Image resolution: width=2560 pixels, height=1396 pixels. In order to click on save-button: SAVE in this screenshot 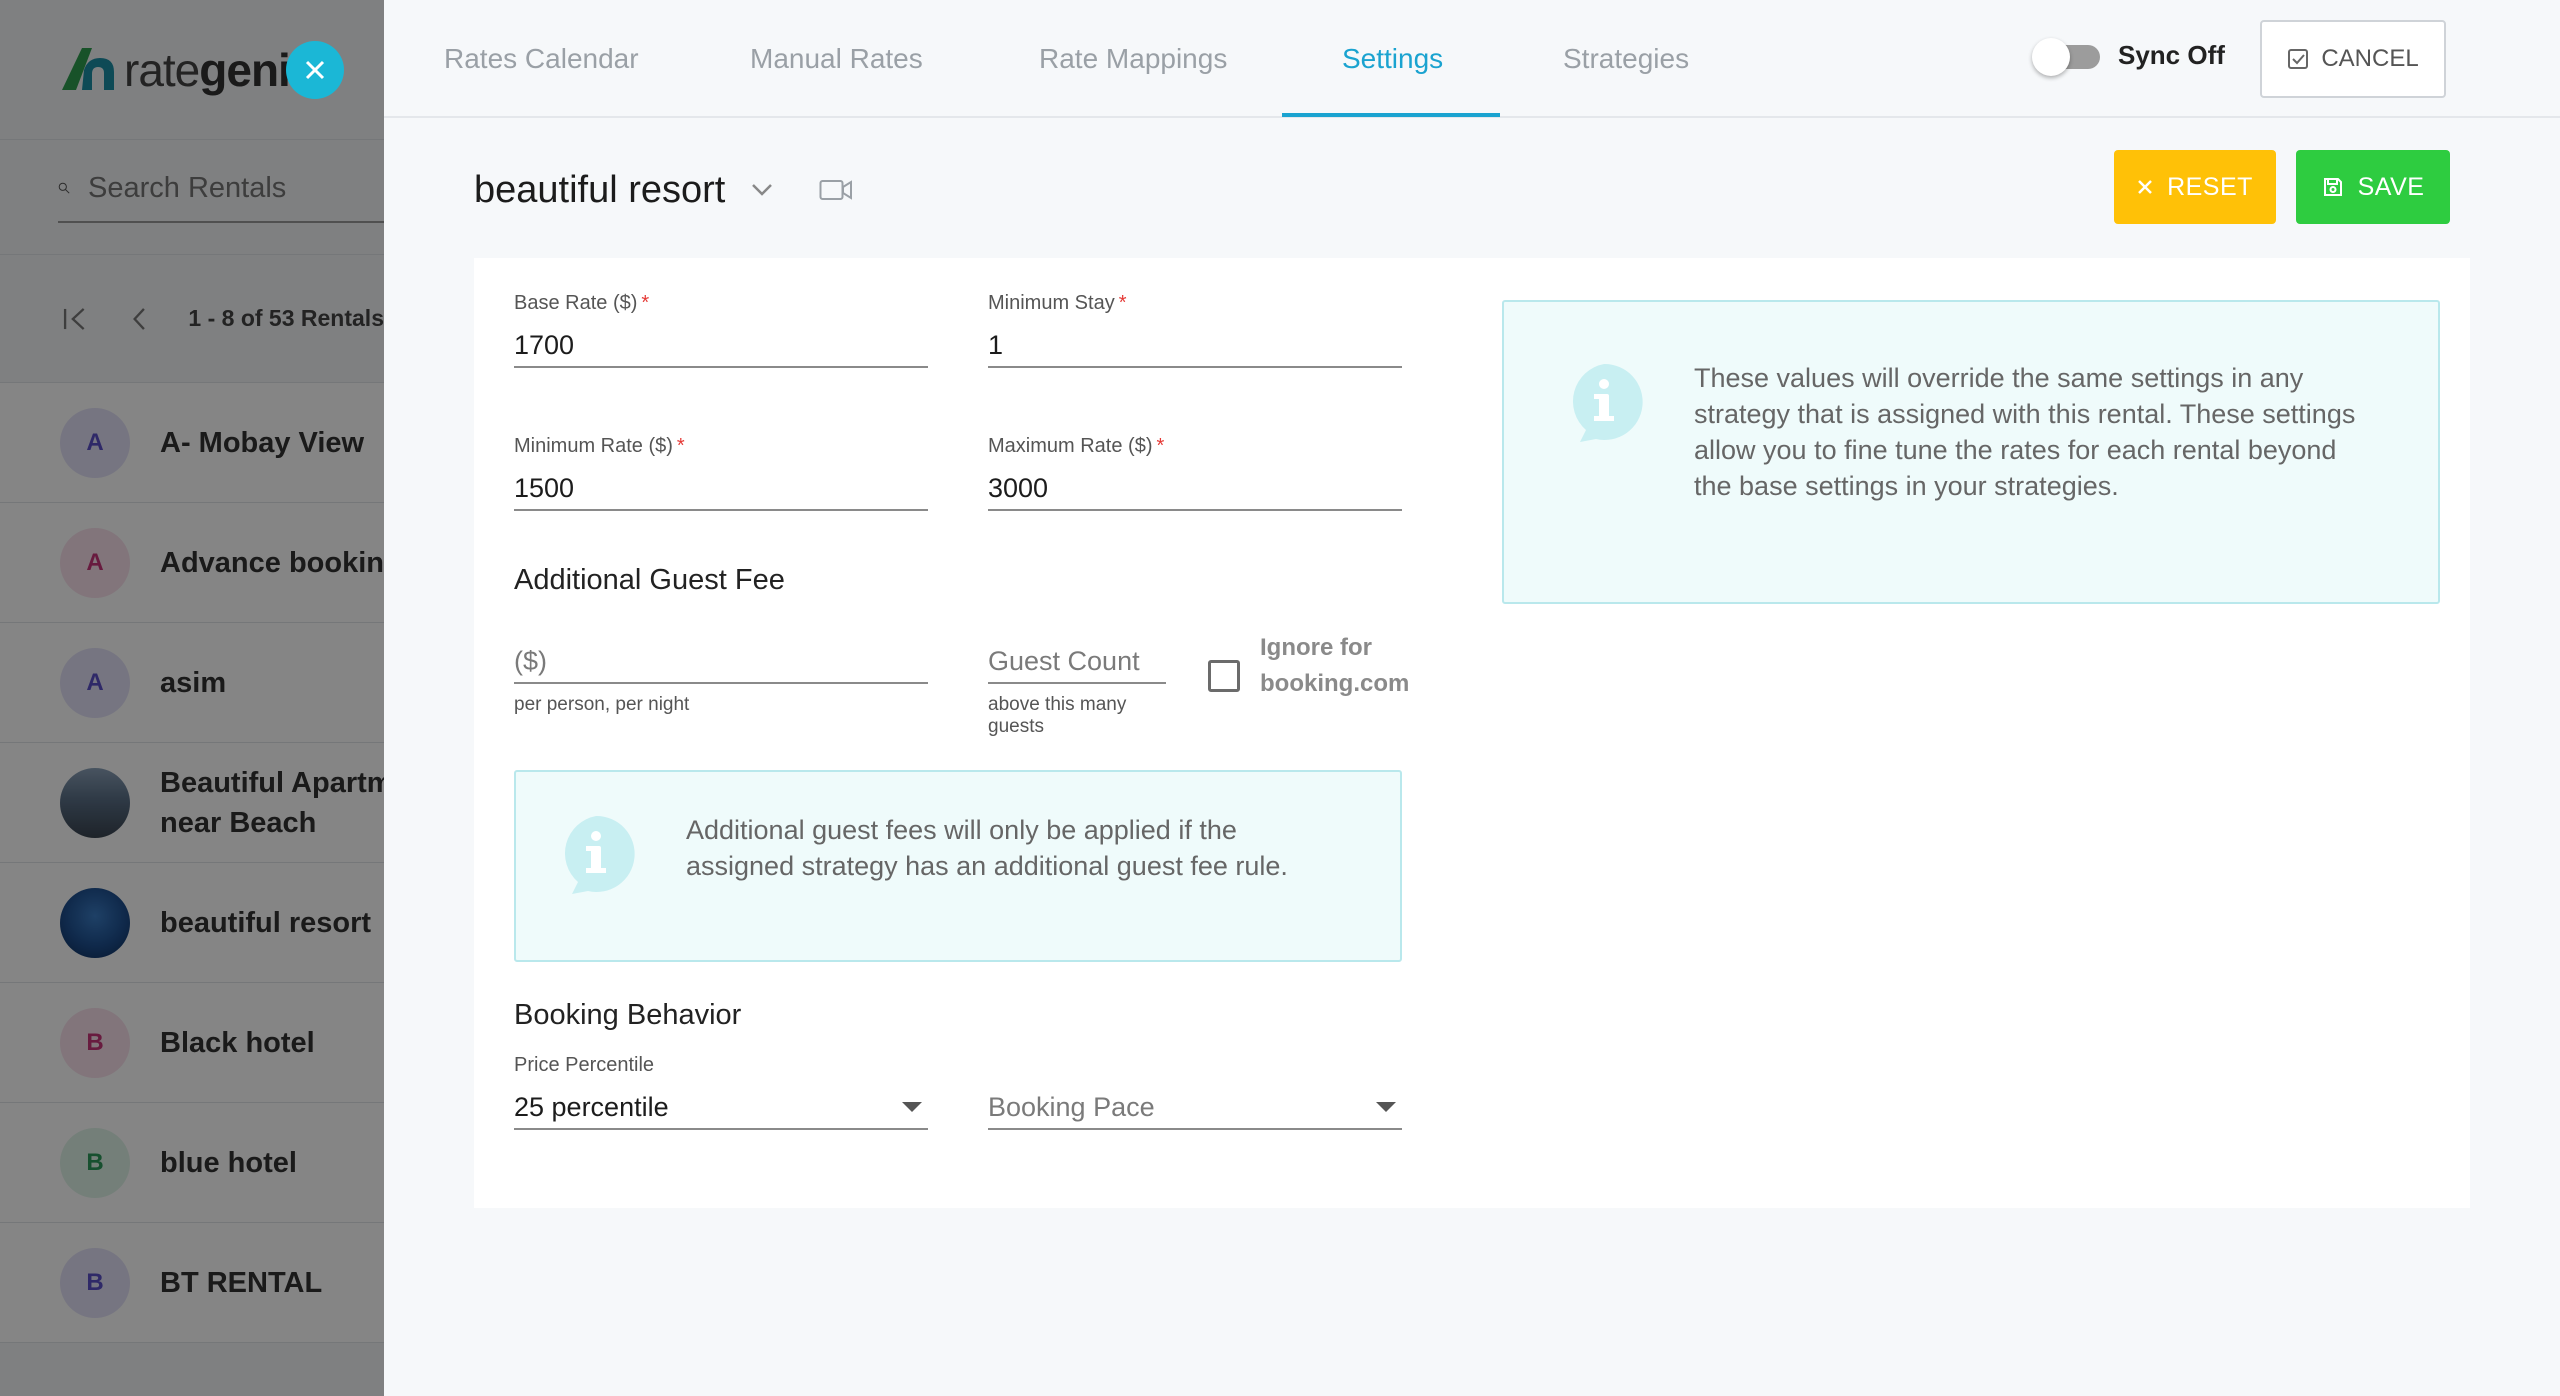, I will do `click(2373, 187)`.